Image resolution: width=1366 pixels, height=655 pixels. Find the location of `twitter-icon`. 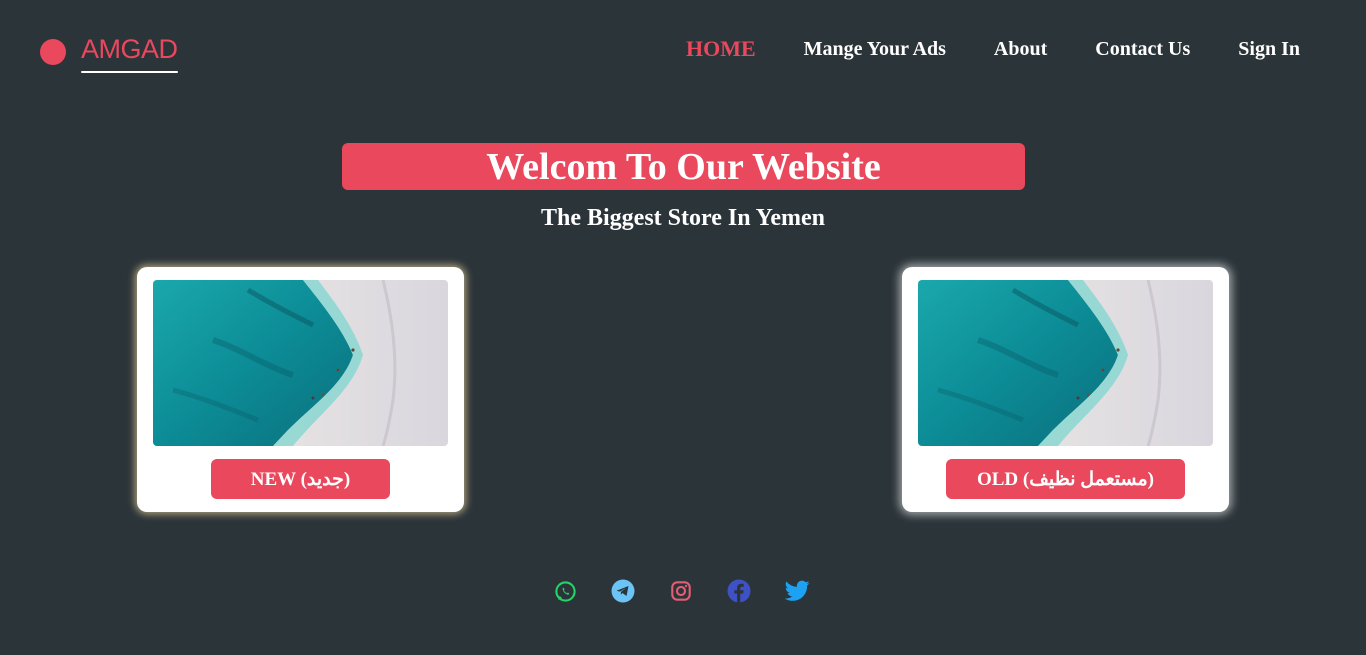

twitter-icon is located at coordinates (797, 591).